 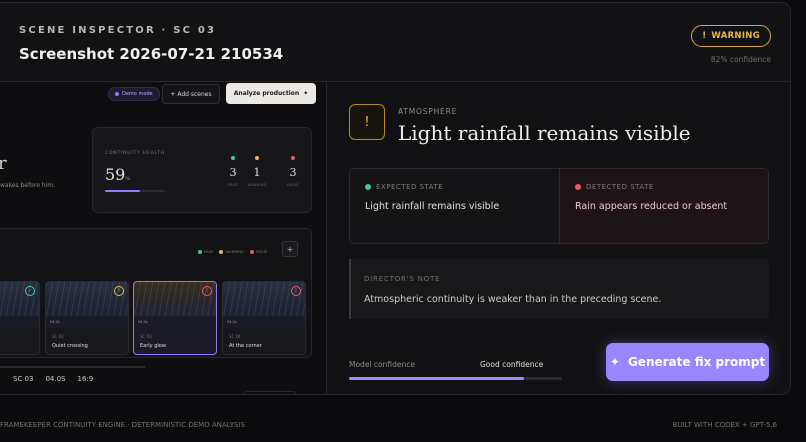 What do you see at coordinates (28, 185) in the screenshot?
I see `story-hero-subtext: wakes before him.` at bounding box center [28, 185].